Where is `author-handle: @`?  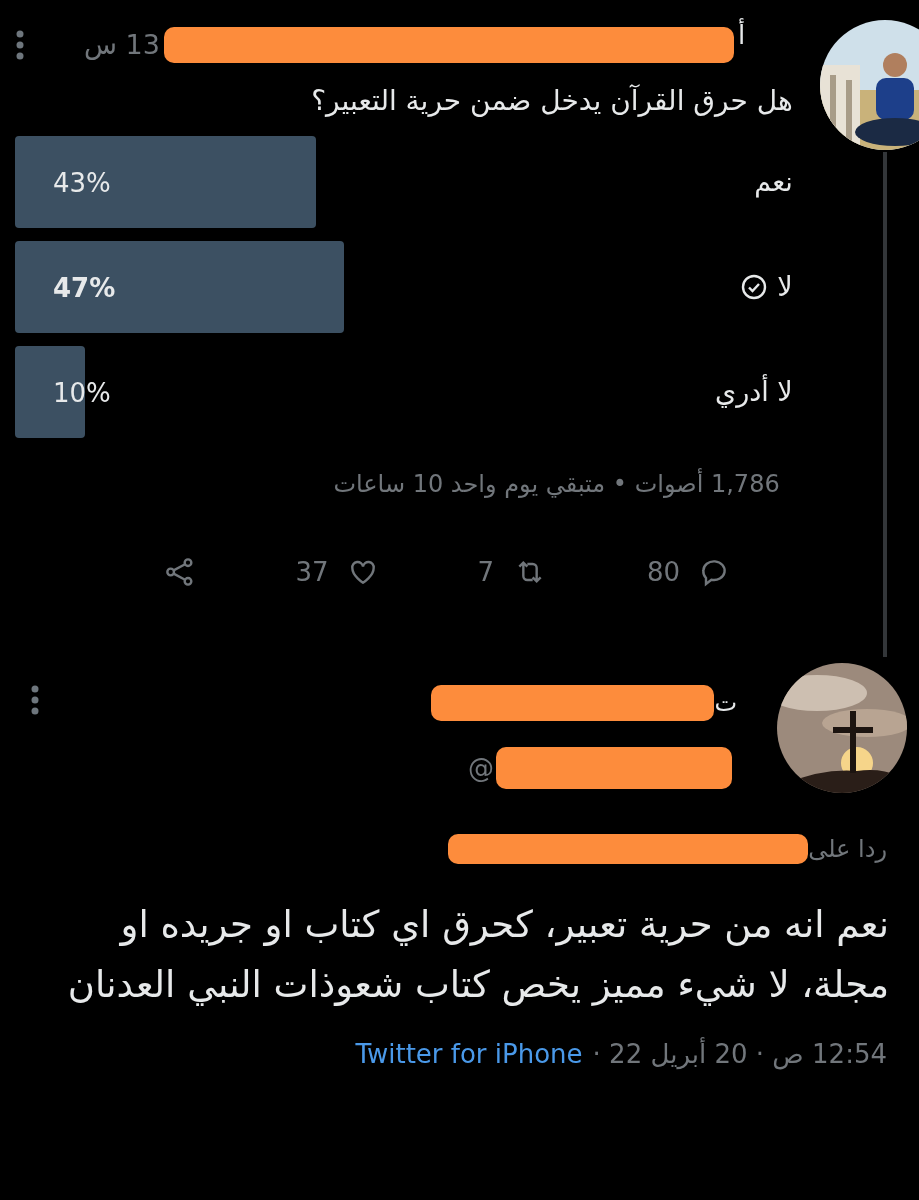
author-handle: @ is located at coordinates (481, 768).